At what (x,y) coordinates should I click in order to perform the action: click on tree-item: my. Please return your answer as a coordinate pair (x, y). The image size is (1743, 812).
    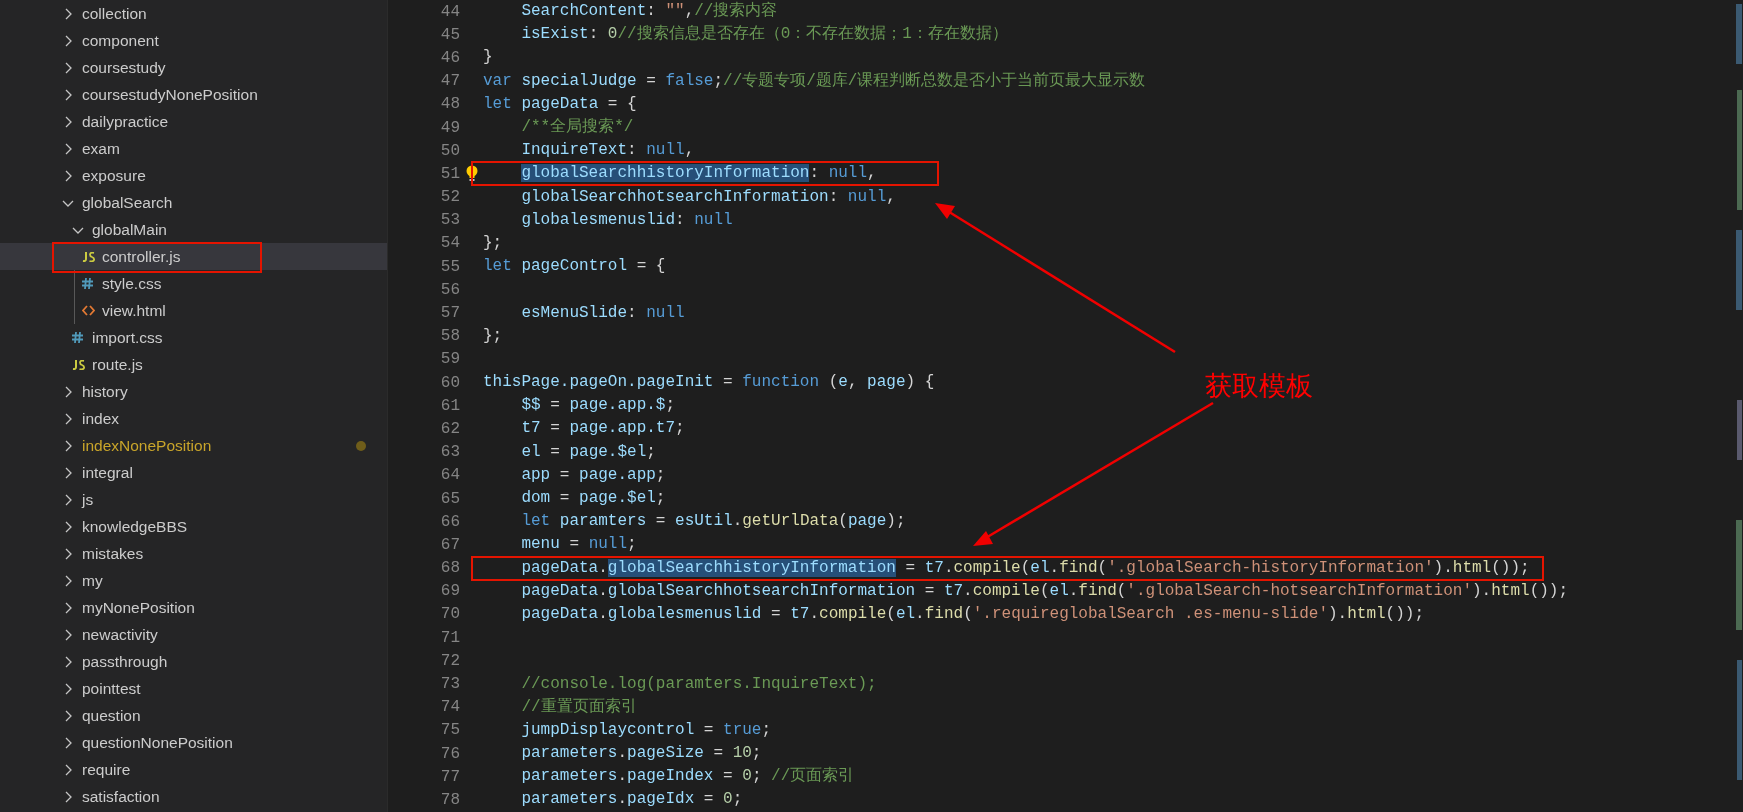
    Looking at the image, I should click on (193, 580).